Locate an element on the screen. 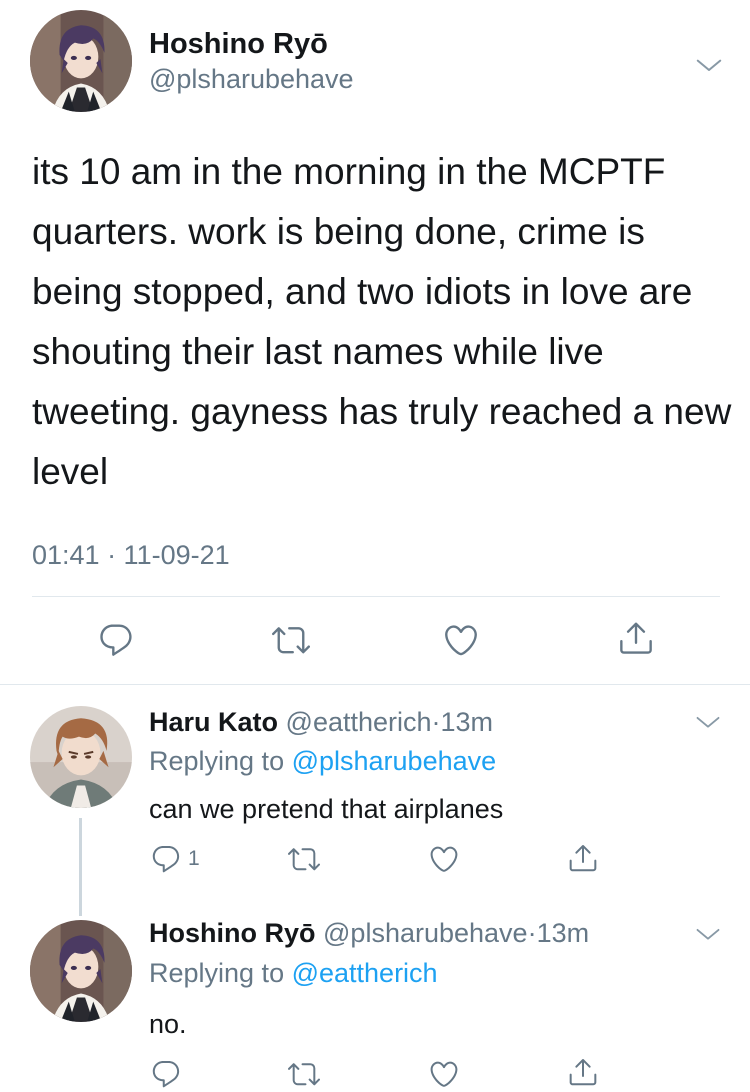 This screenshot has height=1092, width=750. user-handle: @eattherich is located at coordinates (359, 722).